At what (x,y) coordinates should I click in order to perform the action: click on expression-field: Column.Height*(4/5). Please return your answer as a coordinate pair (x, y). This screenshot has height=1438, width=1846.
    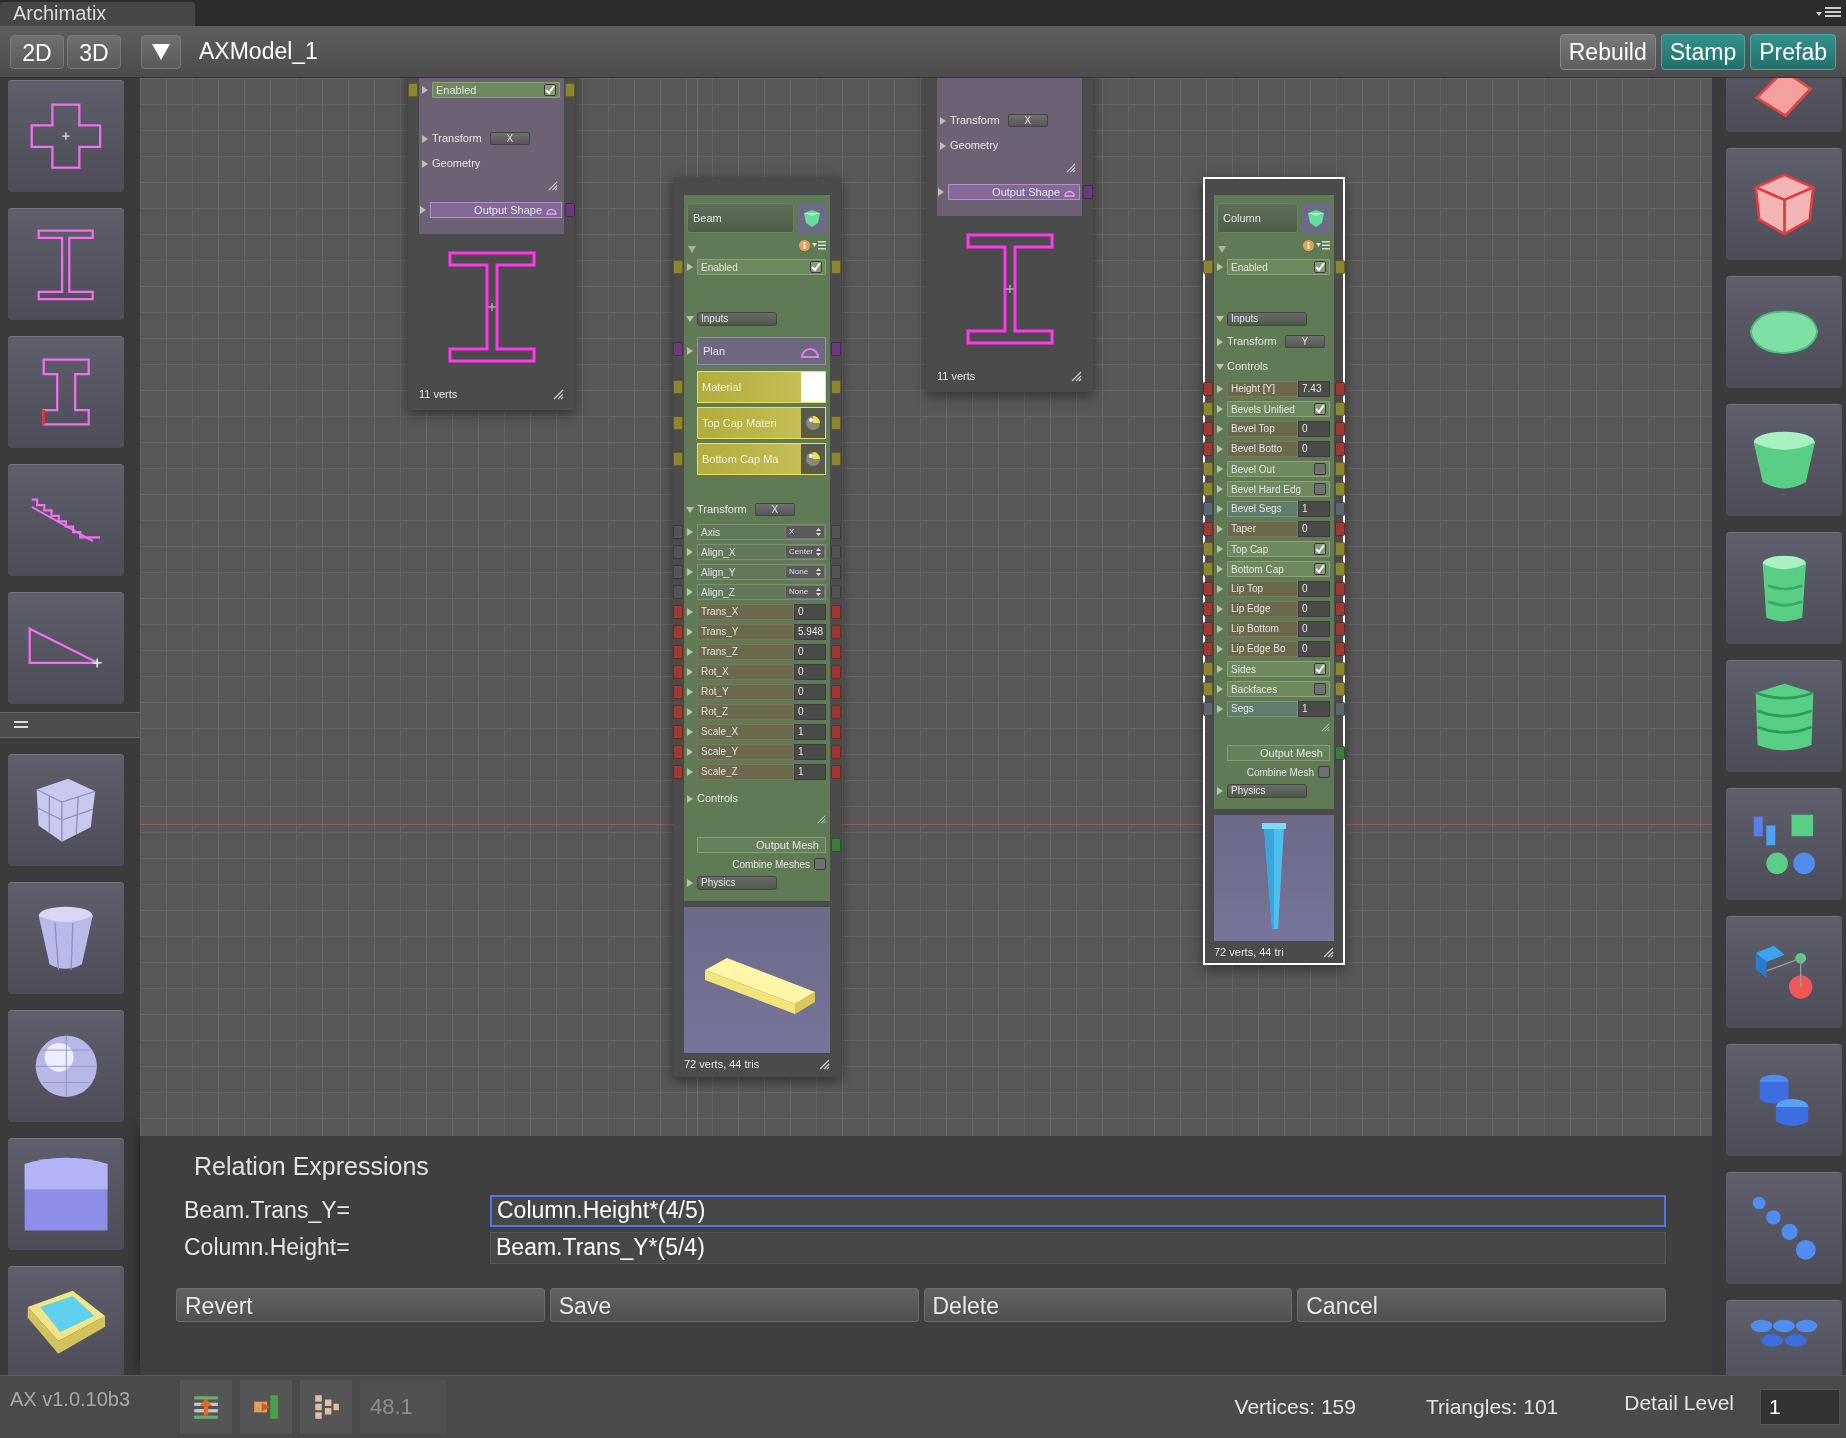
    Looking at the image, I should click on (1078, 1210).